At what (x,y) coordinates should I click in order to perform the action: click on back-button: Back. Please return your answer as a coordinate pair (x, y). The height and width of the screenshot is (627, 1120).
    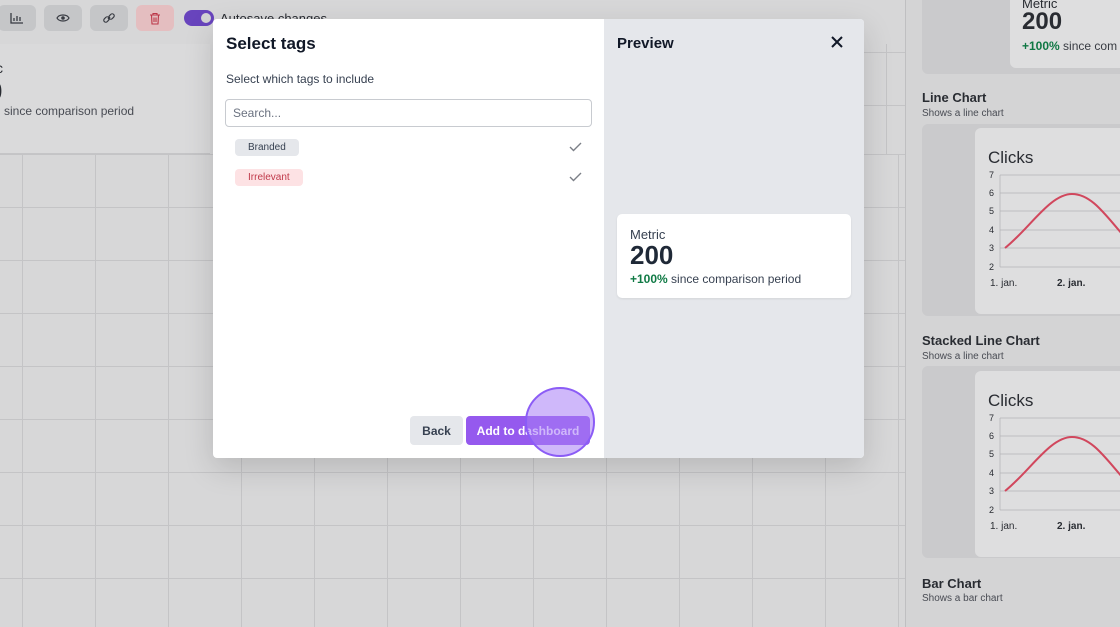
    Looking at the image, I should click on (436, 430).